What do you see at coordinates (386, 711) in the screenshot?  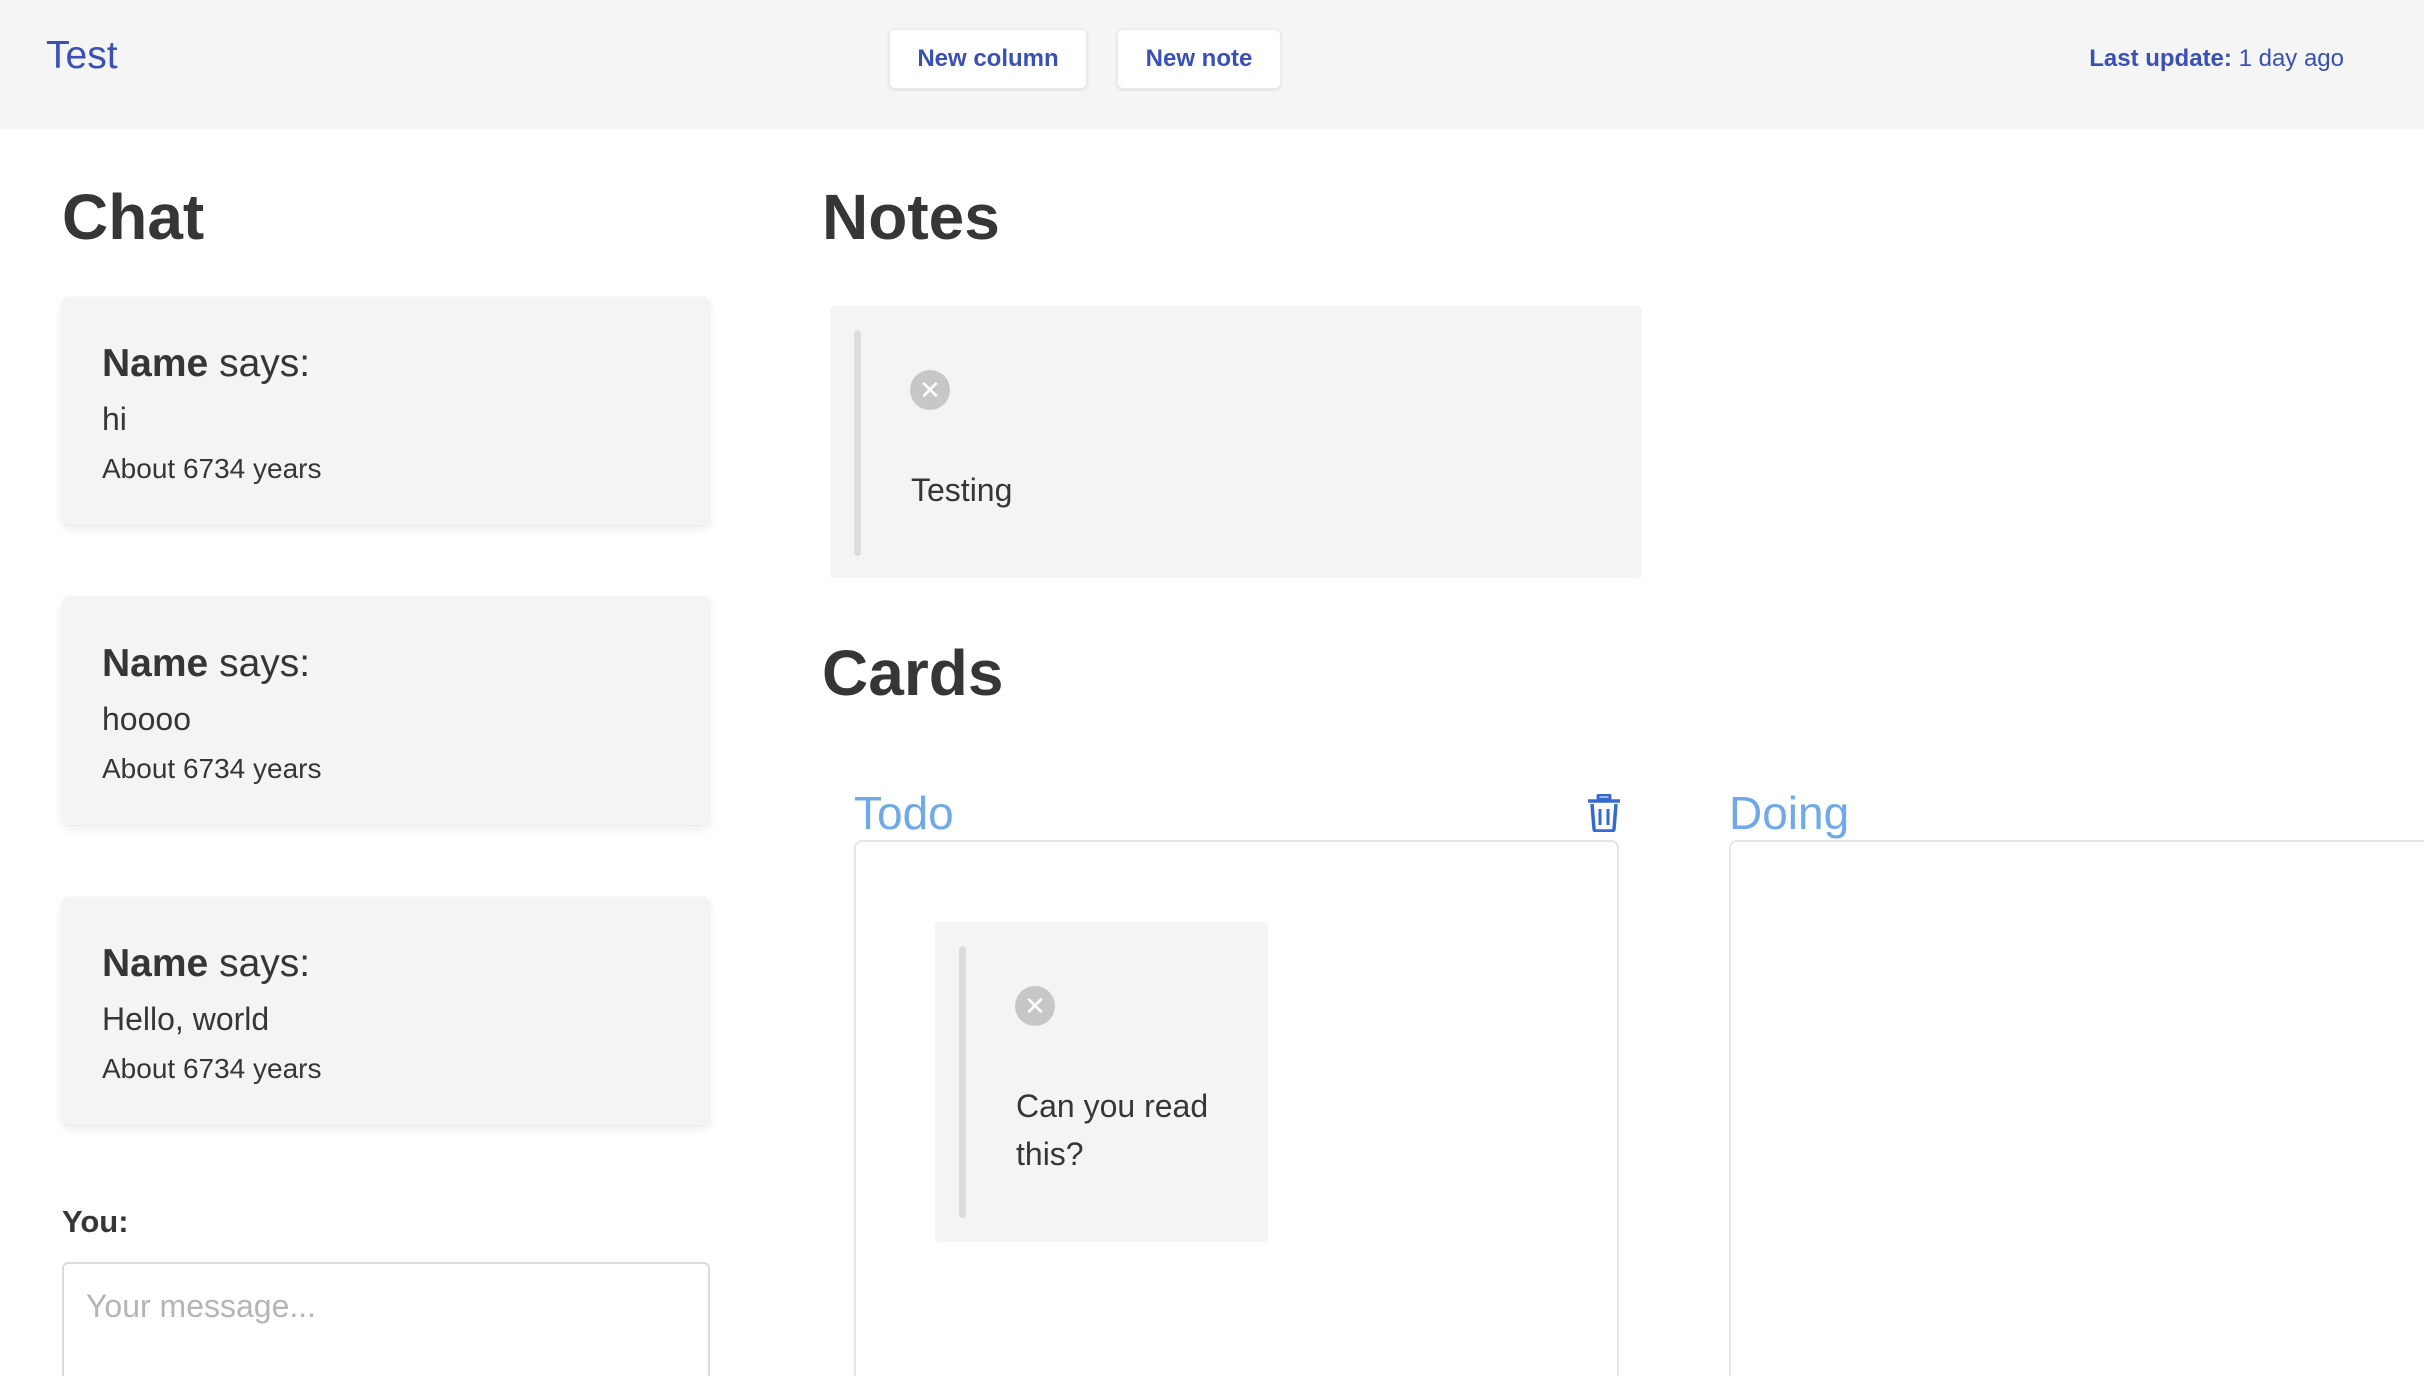 I see `chat-message: Name says: hoooo About 6734 years` at bounding box center [386, 711].